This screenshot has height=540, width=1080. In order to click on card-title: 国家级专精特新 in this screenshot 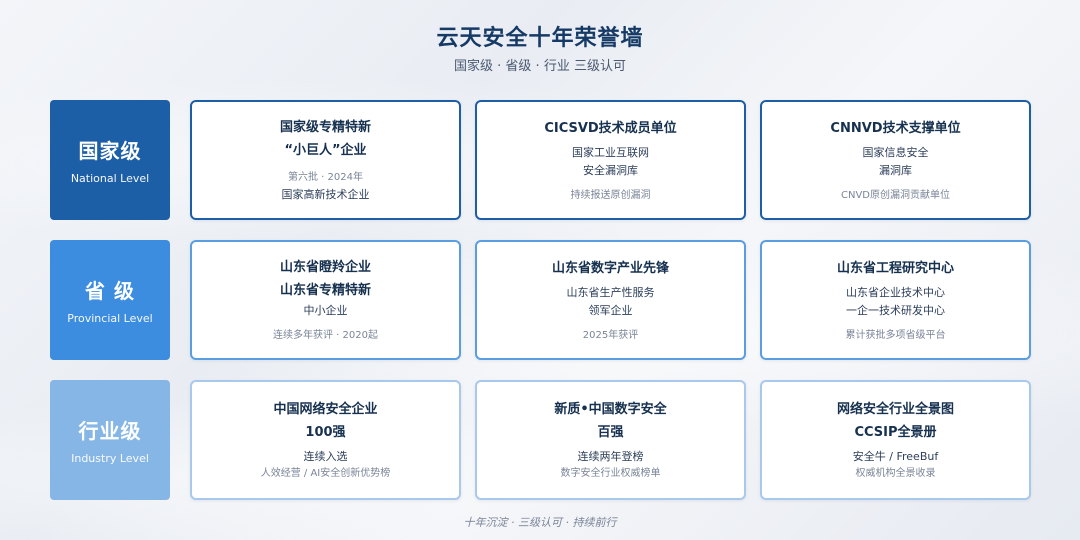, I will do `click(325, 127)`.